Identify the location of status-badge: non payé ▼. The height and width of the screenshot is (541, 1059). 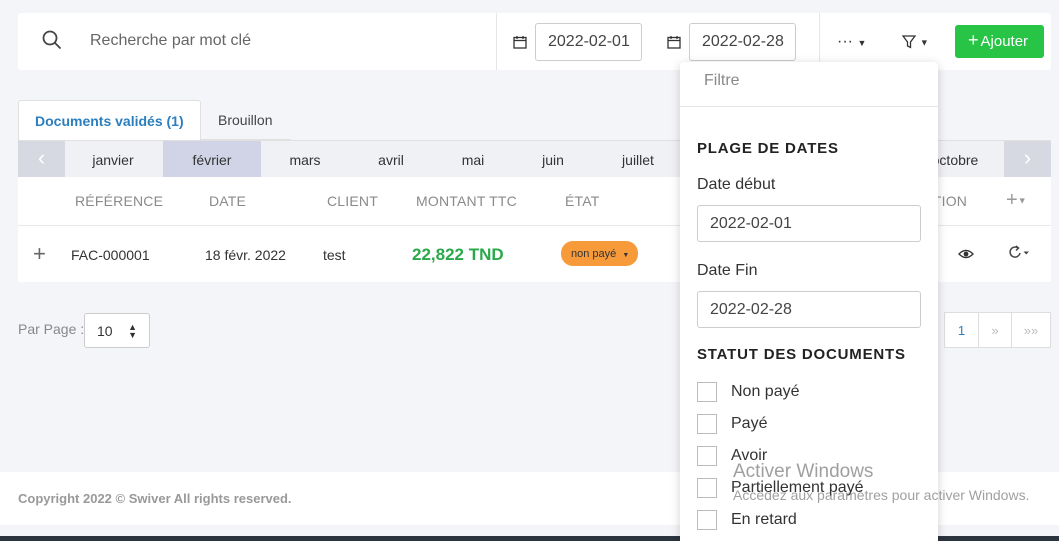
(599, 253).